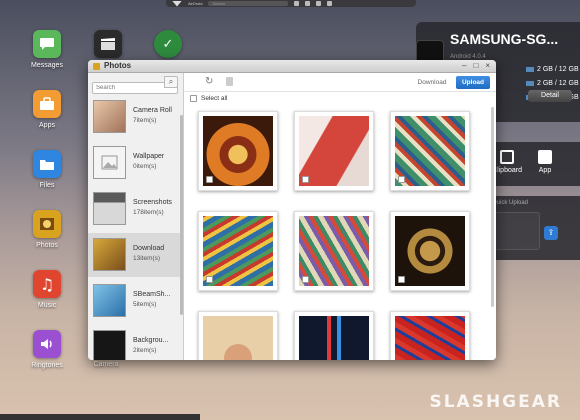 The height and width of the screenshot is (420, 580). I want to click on album-count: 7item(s), so click(145, 120).